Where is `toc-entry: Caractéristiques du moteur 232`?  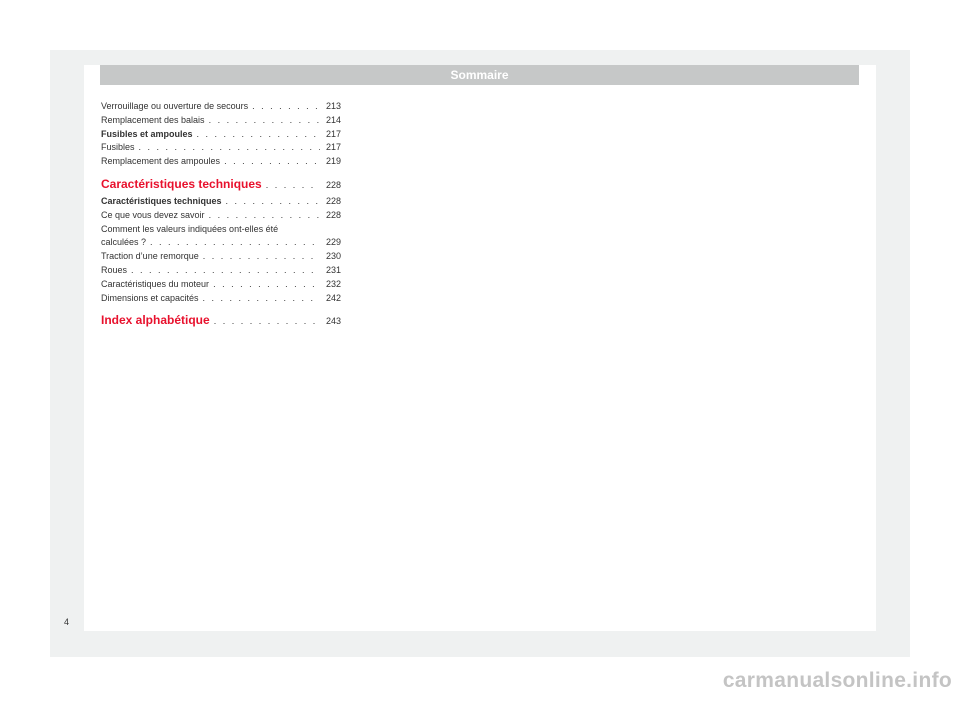
toc-entry: Caractéristiques du moteur 232 is located at coordinates (221, 285).